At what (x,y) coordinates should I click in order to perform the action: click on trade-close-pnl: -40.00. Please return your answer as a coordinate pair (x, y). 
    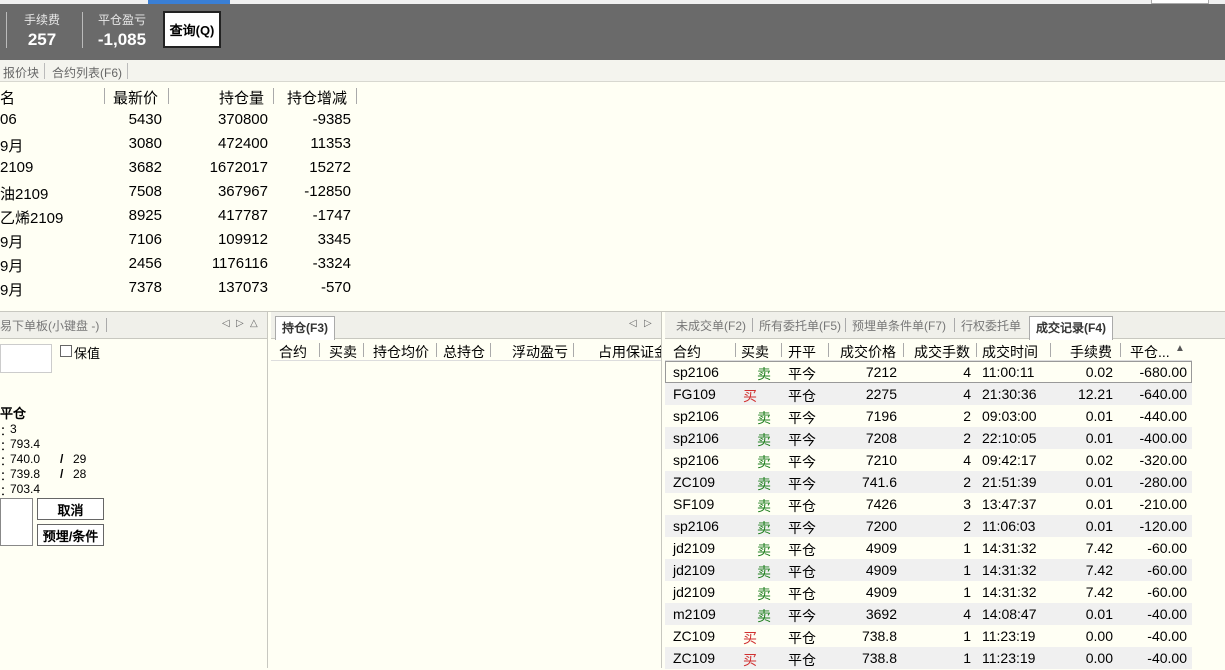
    Looking at the image, I should click on (1167, 614).